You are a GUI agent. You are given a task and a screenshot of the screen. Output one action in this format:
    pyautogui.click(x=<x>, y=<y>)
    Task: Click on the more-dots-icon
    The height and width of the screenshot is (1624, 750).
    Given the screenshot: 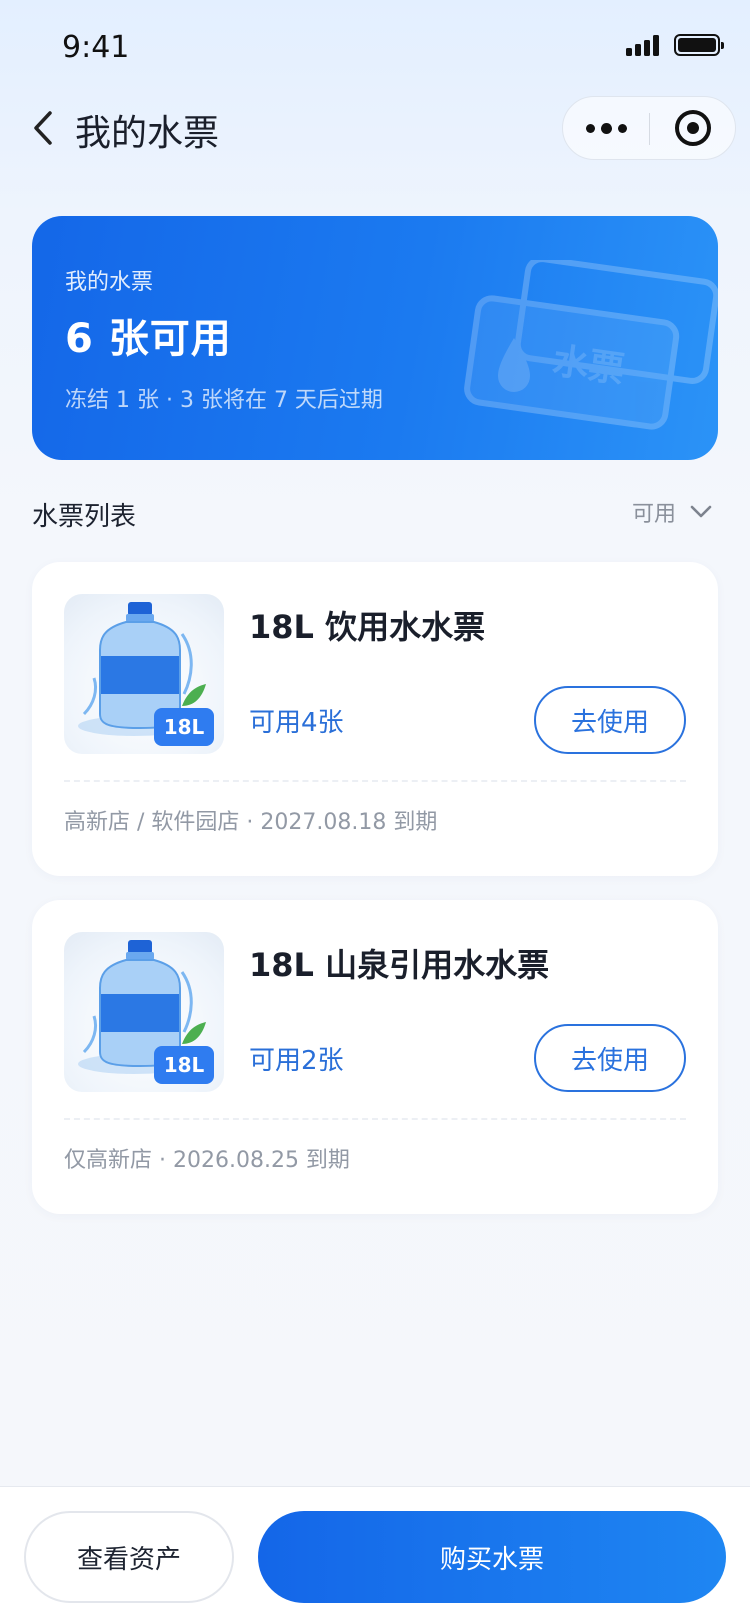 What is the action you would take?
    pyautogui.click(x=590, y=128)
    